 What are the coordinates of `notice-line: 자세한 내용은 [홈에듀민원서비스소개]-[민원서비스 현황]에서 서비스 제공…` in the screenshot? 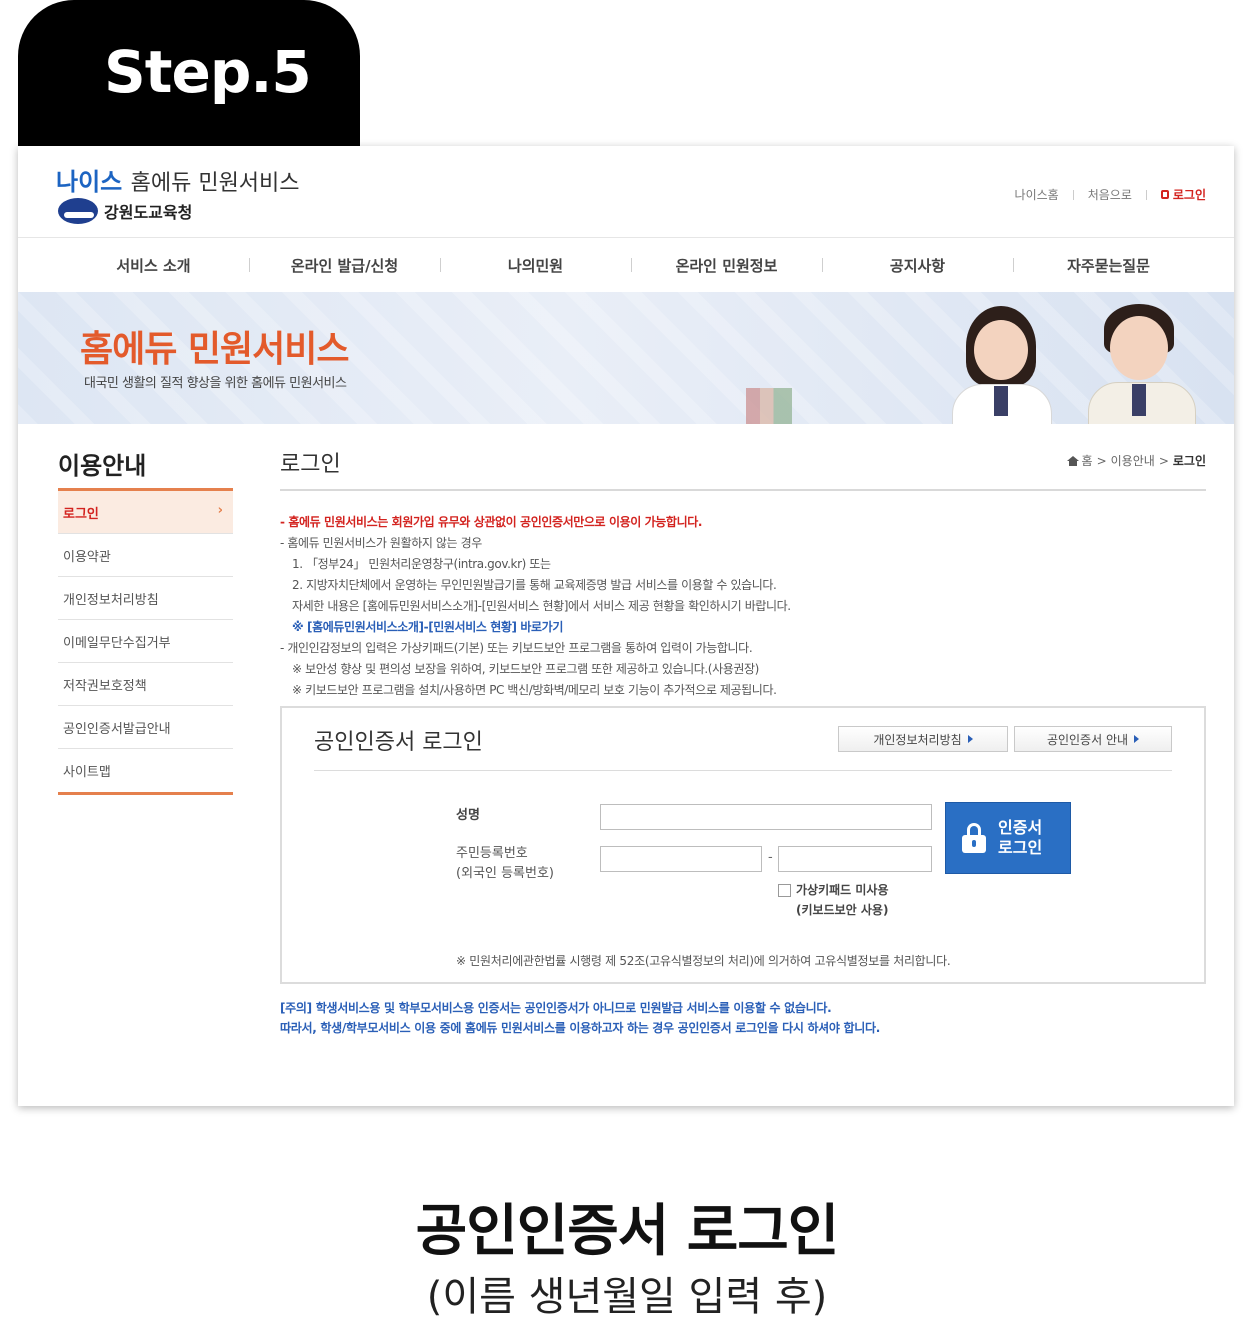 It's located at (541, 606).